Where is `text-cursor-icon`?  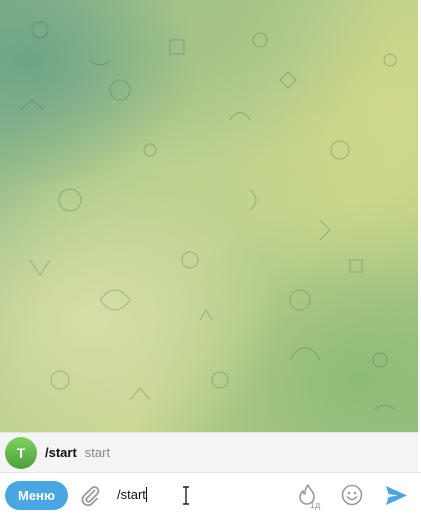 text-cursor-icon is located at coordinates (186, 495).